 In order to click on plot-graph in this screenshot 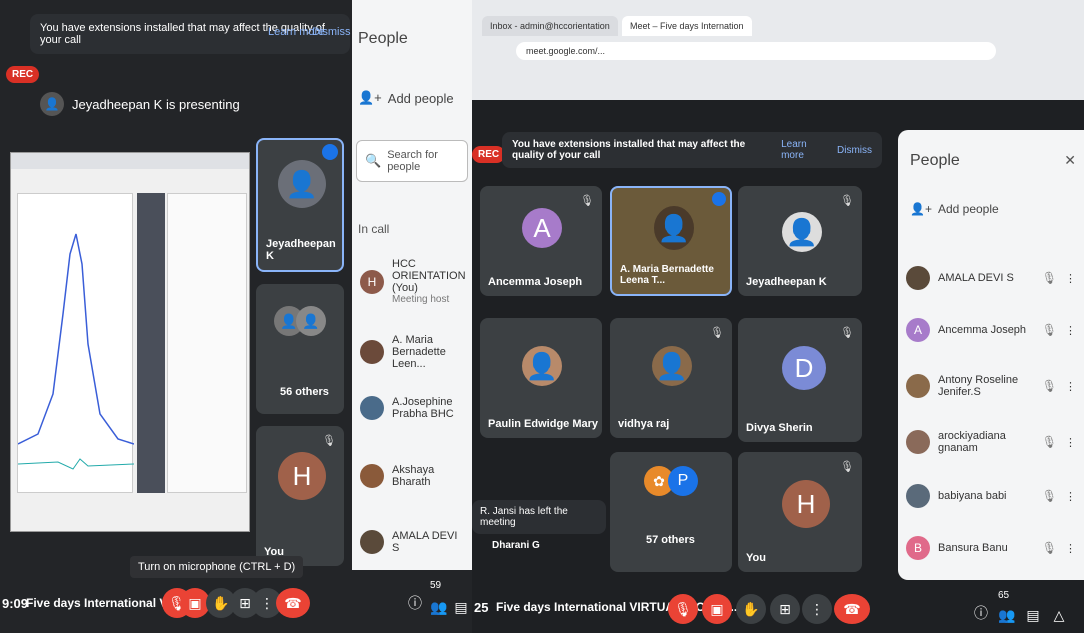, I will do `click(76, 351)`.